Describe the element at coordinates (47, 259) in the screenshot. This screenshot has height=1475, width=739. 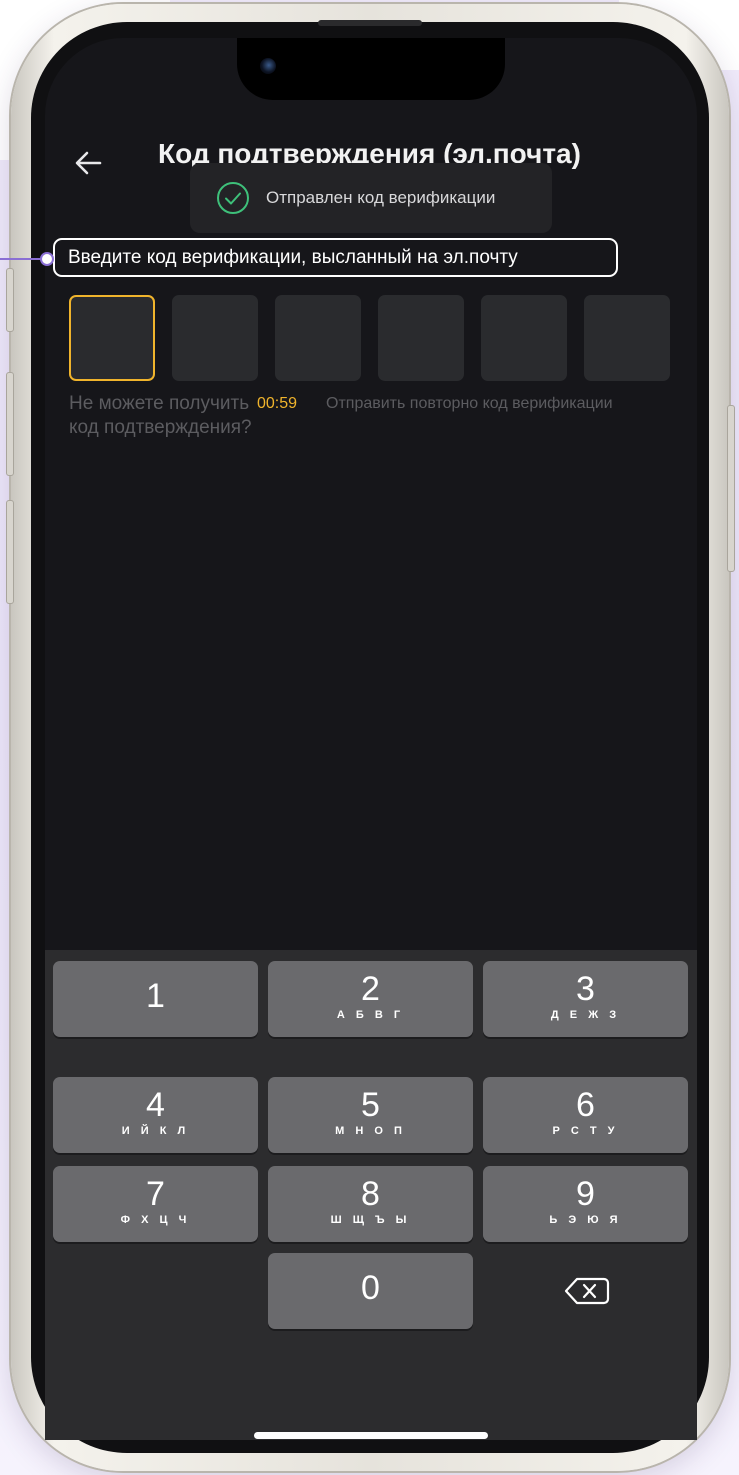
I see `callout-dot` at that location.